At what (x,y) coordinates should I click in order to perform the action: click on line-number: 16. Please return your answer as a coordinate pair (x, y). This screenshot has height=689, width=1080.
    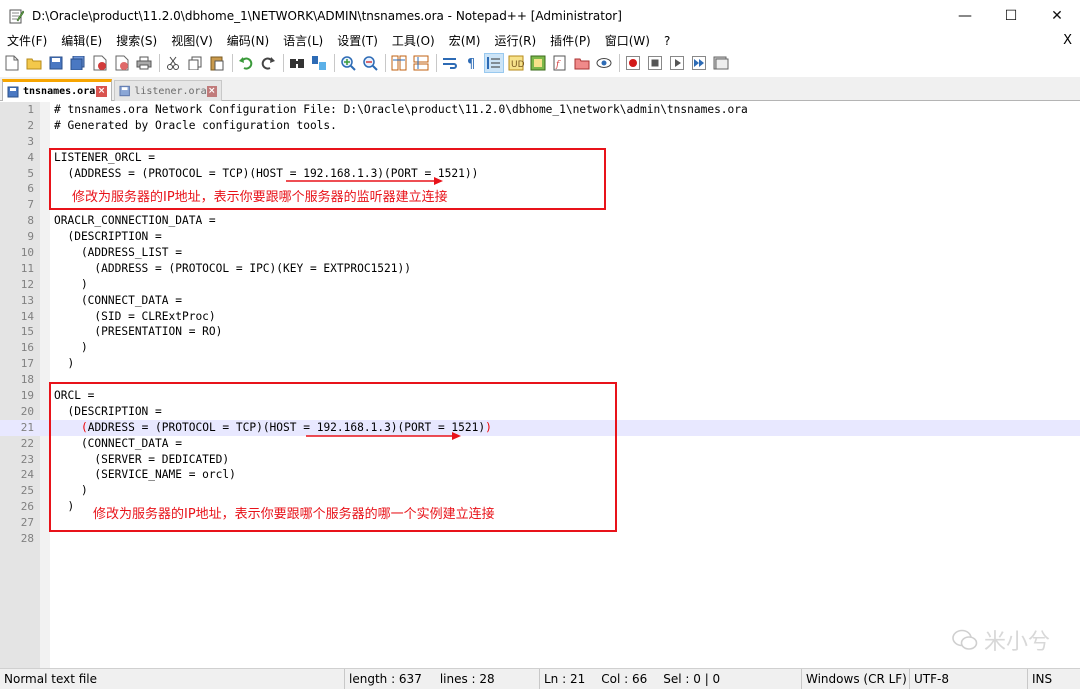
    Looking at the image, I should click on (27, 348).